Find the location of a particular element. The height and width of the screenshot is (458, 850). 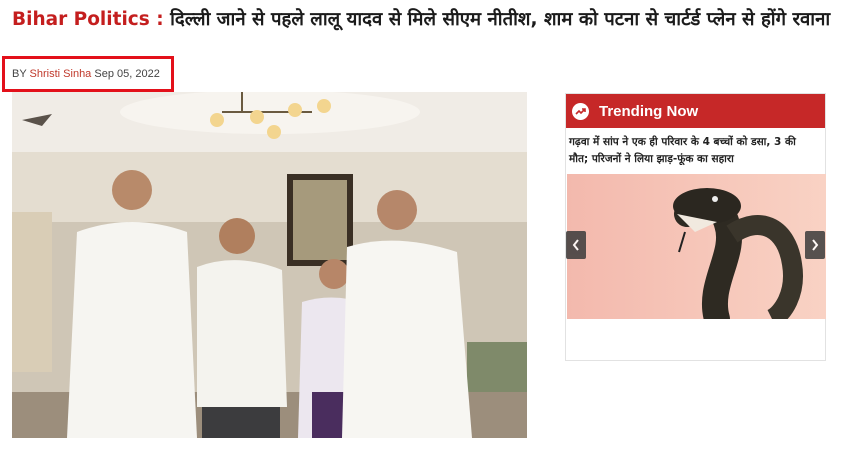

chevron-right-icon is located at coordinates (815, 245).